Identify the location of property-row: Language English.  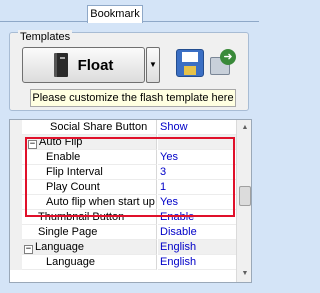
(123, 262).